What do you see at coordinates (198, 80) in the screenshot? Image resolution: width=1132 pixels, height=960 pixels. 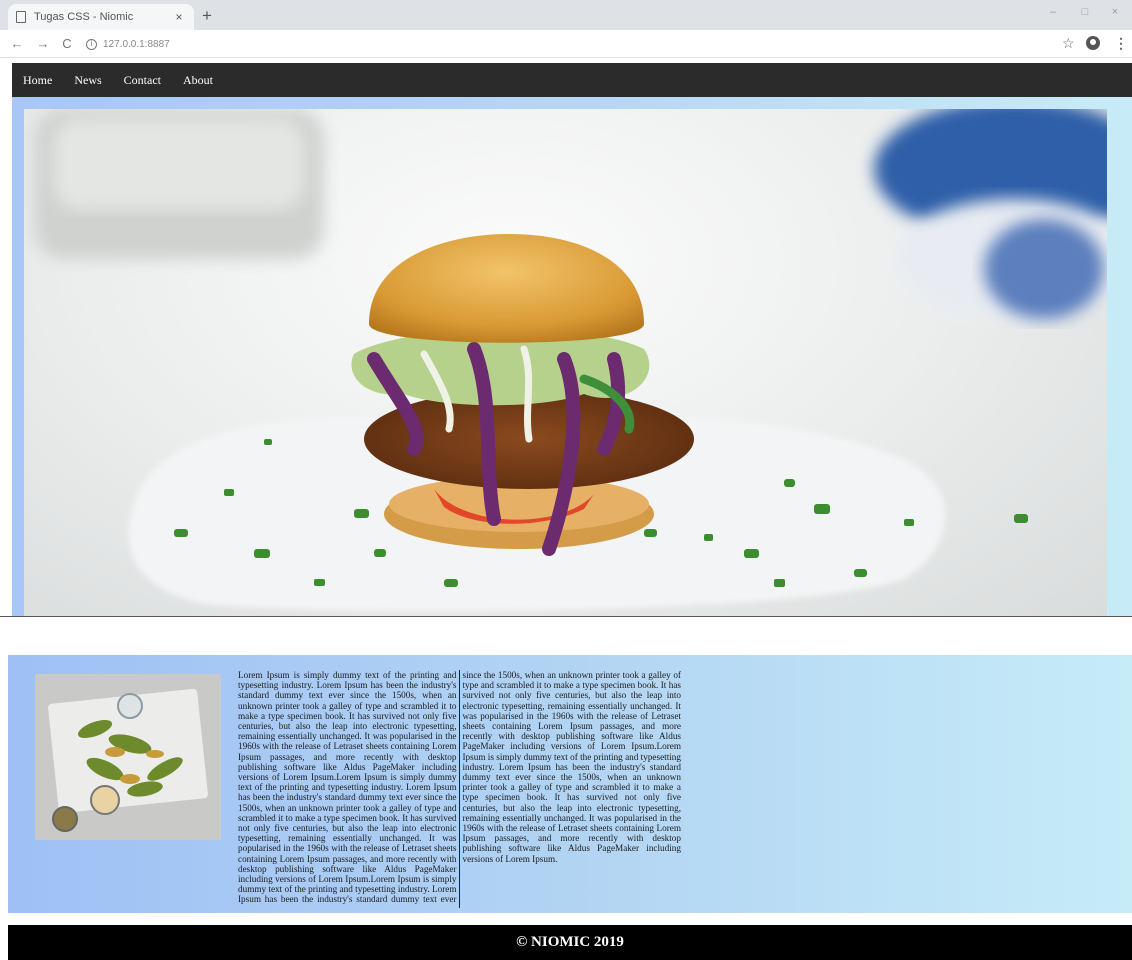 I see `nav-about-link: About` at bounding box center [198, 80].